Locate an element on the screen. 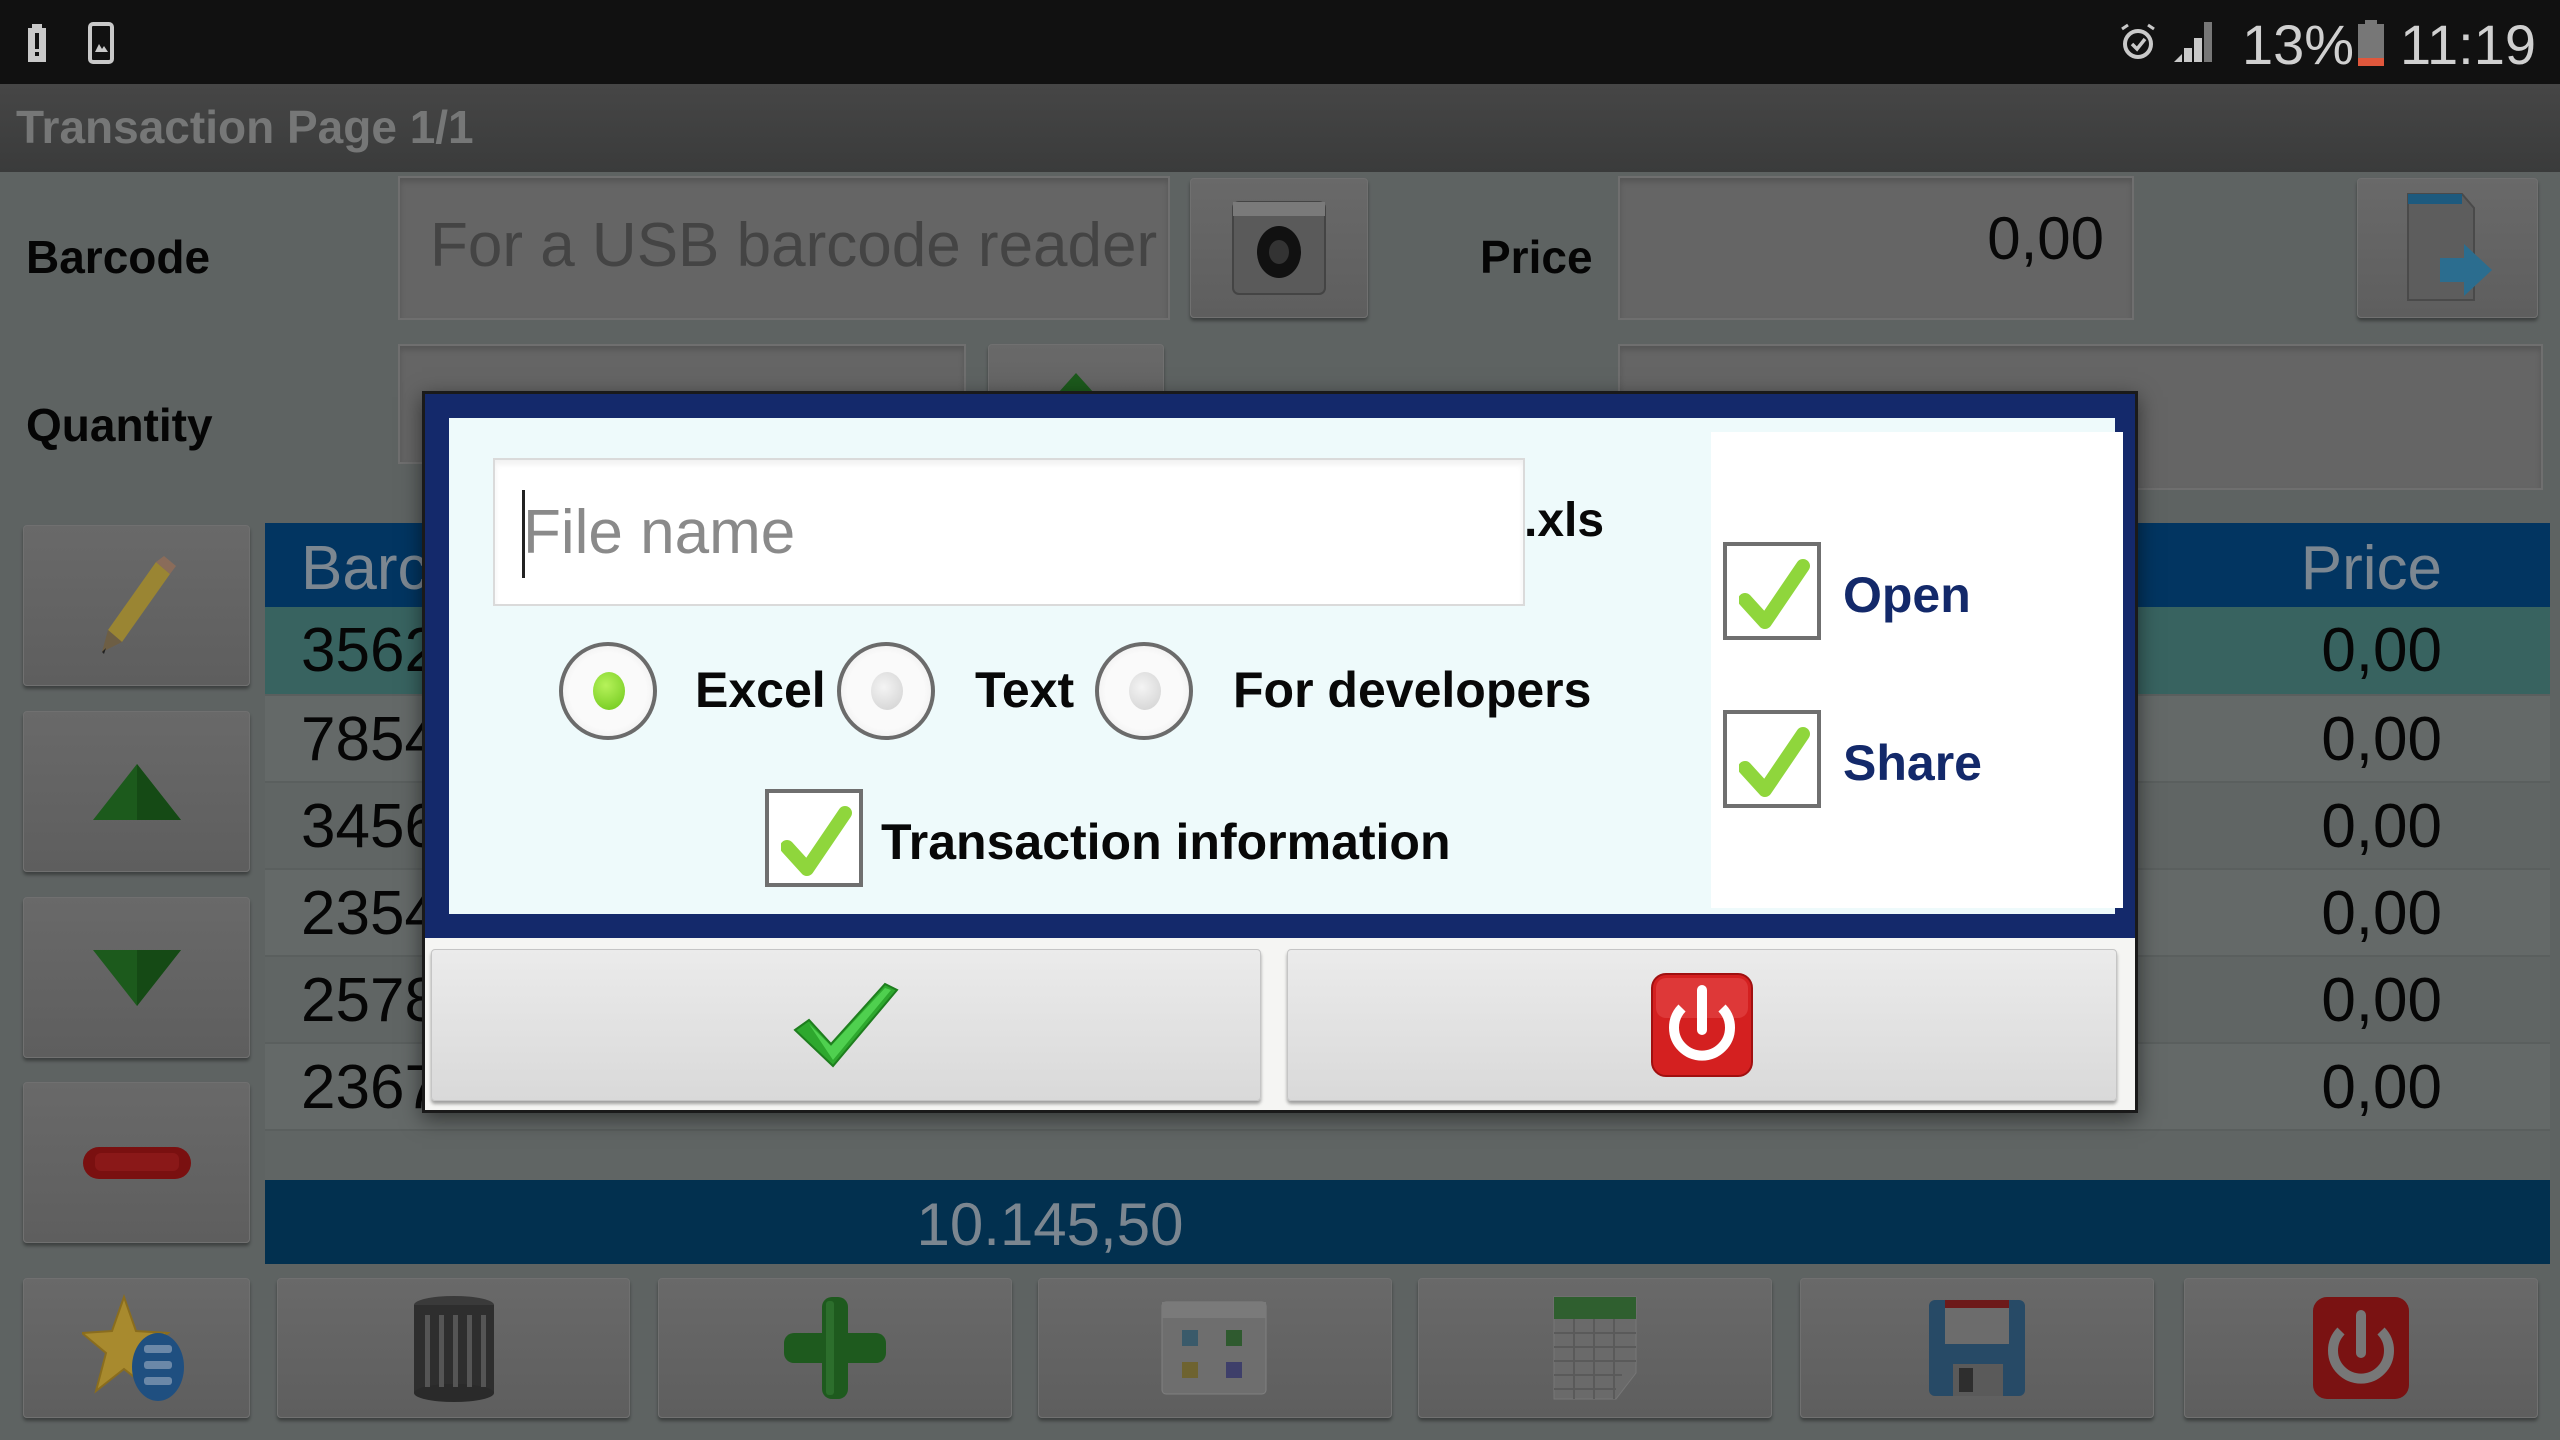 The image size is (2560, 1440). battery-alert-icon is located at coordinates (37, 43).